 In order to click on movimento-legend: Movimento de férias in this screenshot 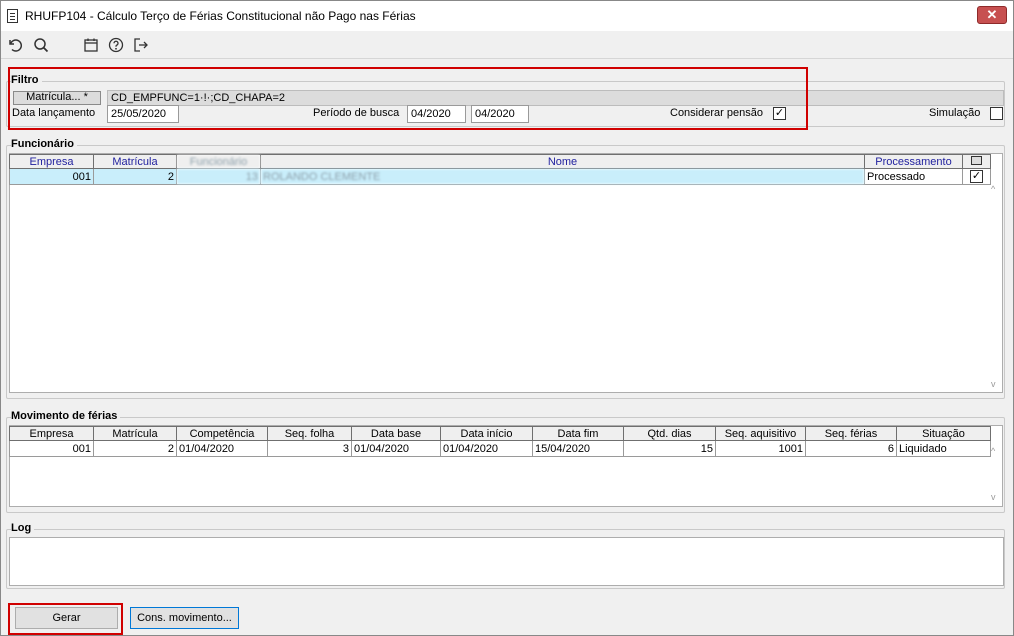, I will do `click(66, 416)`.